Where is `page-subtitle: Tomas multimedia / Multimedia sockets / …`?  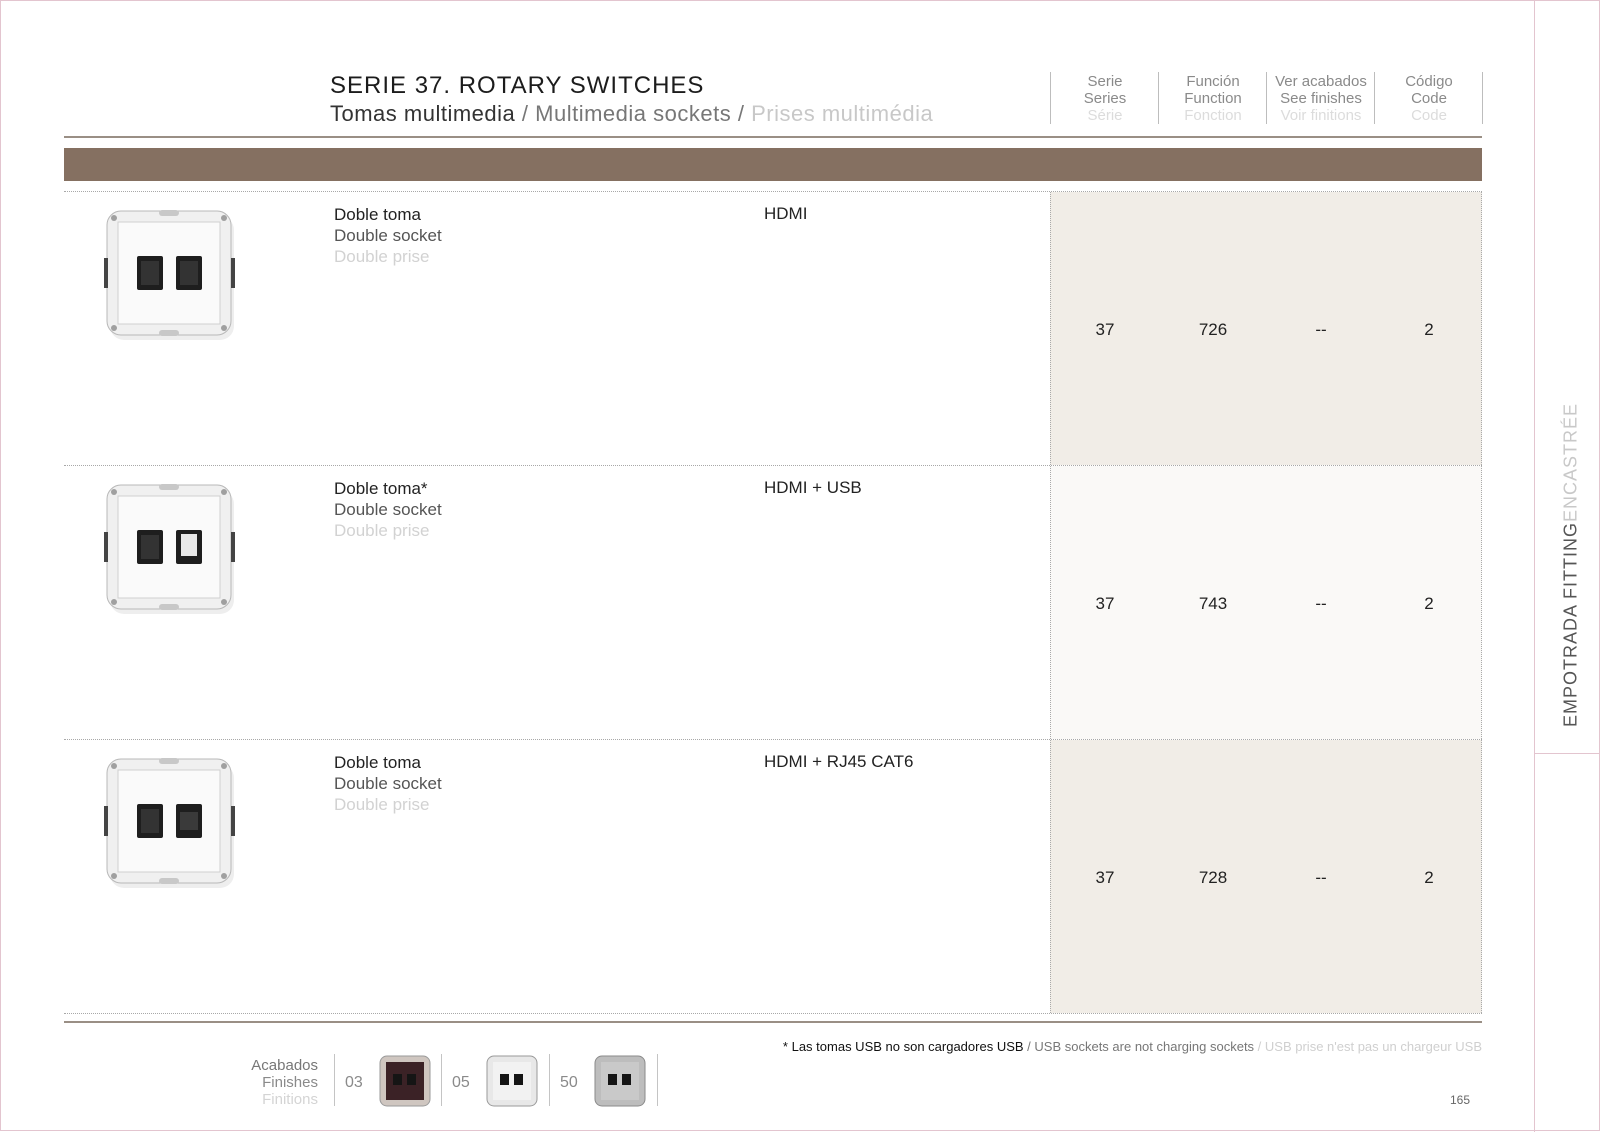 page-subtitle: Tomas multimedia / Multimedia sockets / … is located at coordinates (631, 114).